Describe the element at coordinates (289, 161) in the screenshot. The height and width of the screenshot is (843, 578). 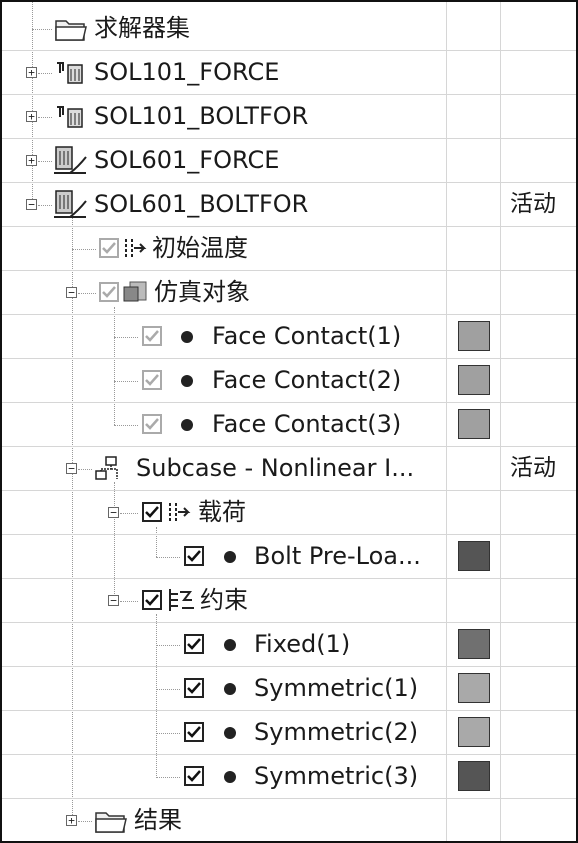
I see `tree-row-sol601-force: + SOL601_FORCE` at that location.